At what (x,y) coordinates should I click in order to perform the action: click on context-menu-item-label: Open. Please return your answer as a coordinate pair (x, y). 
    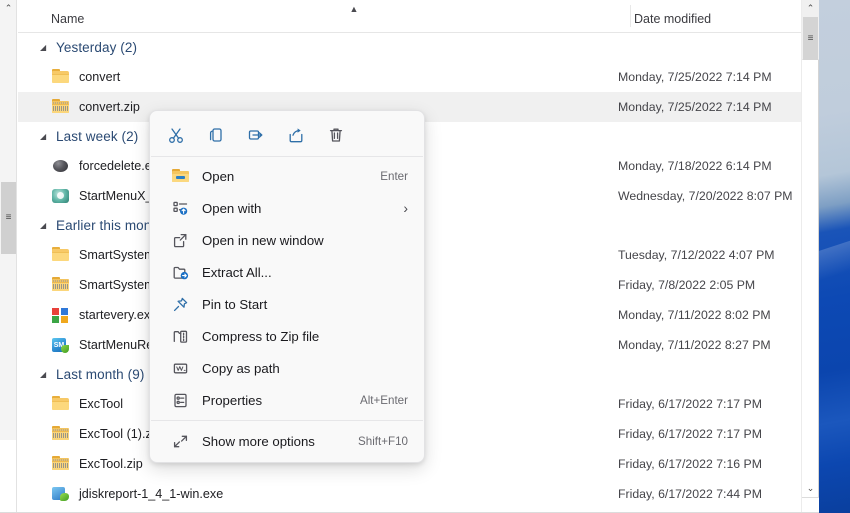
    Looking at the image, I should click on (218, 176).